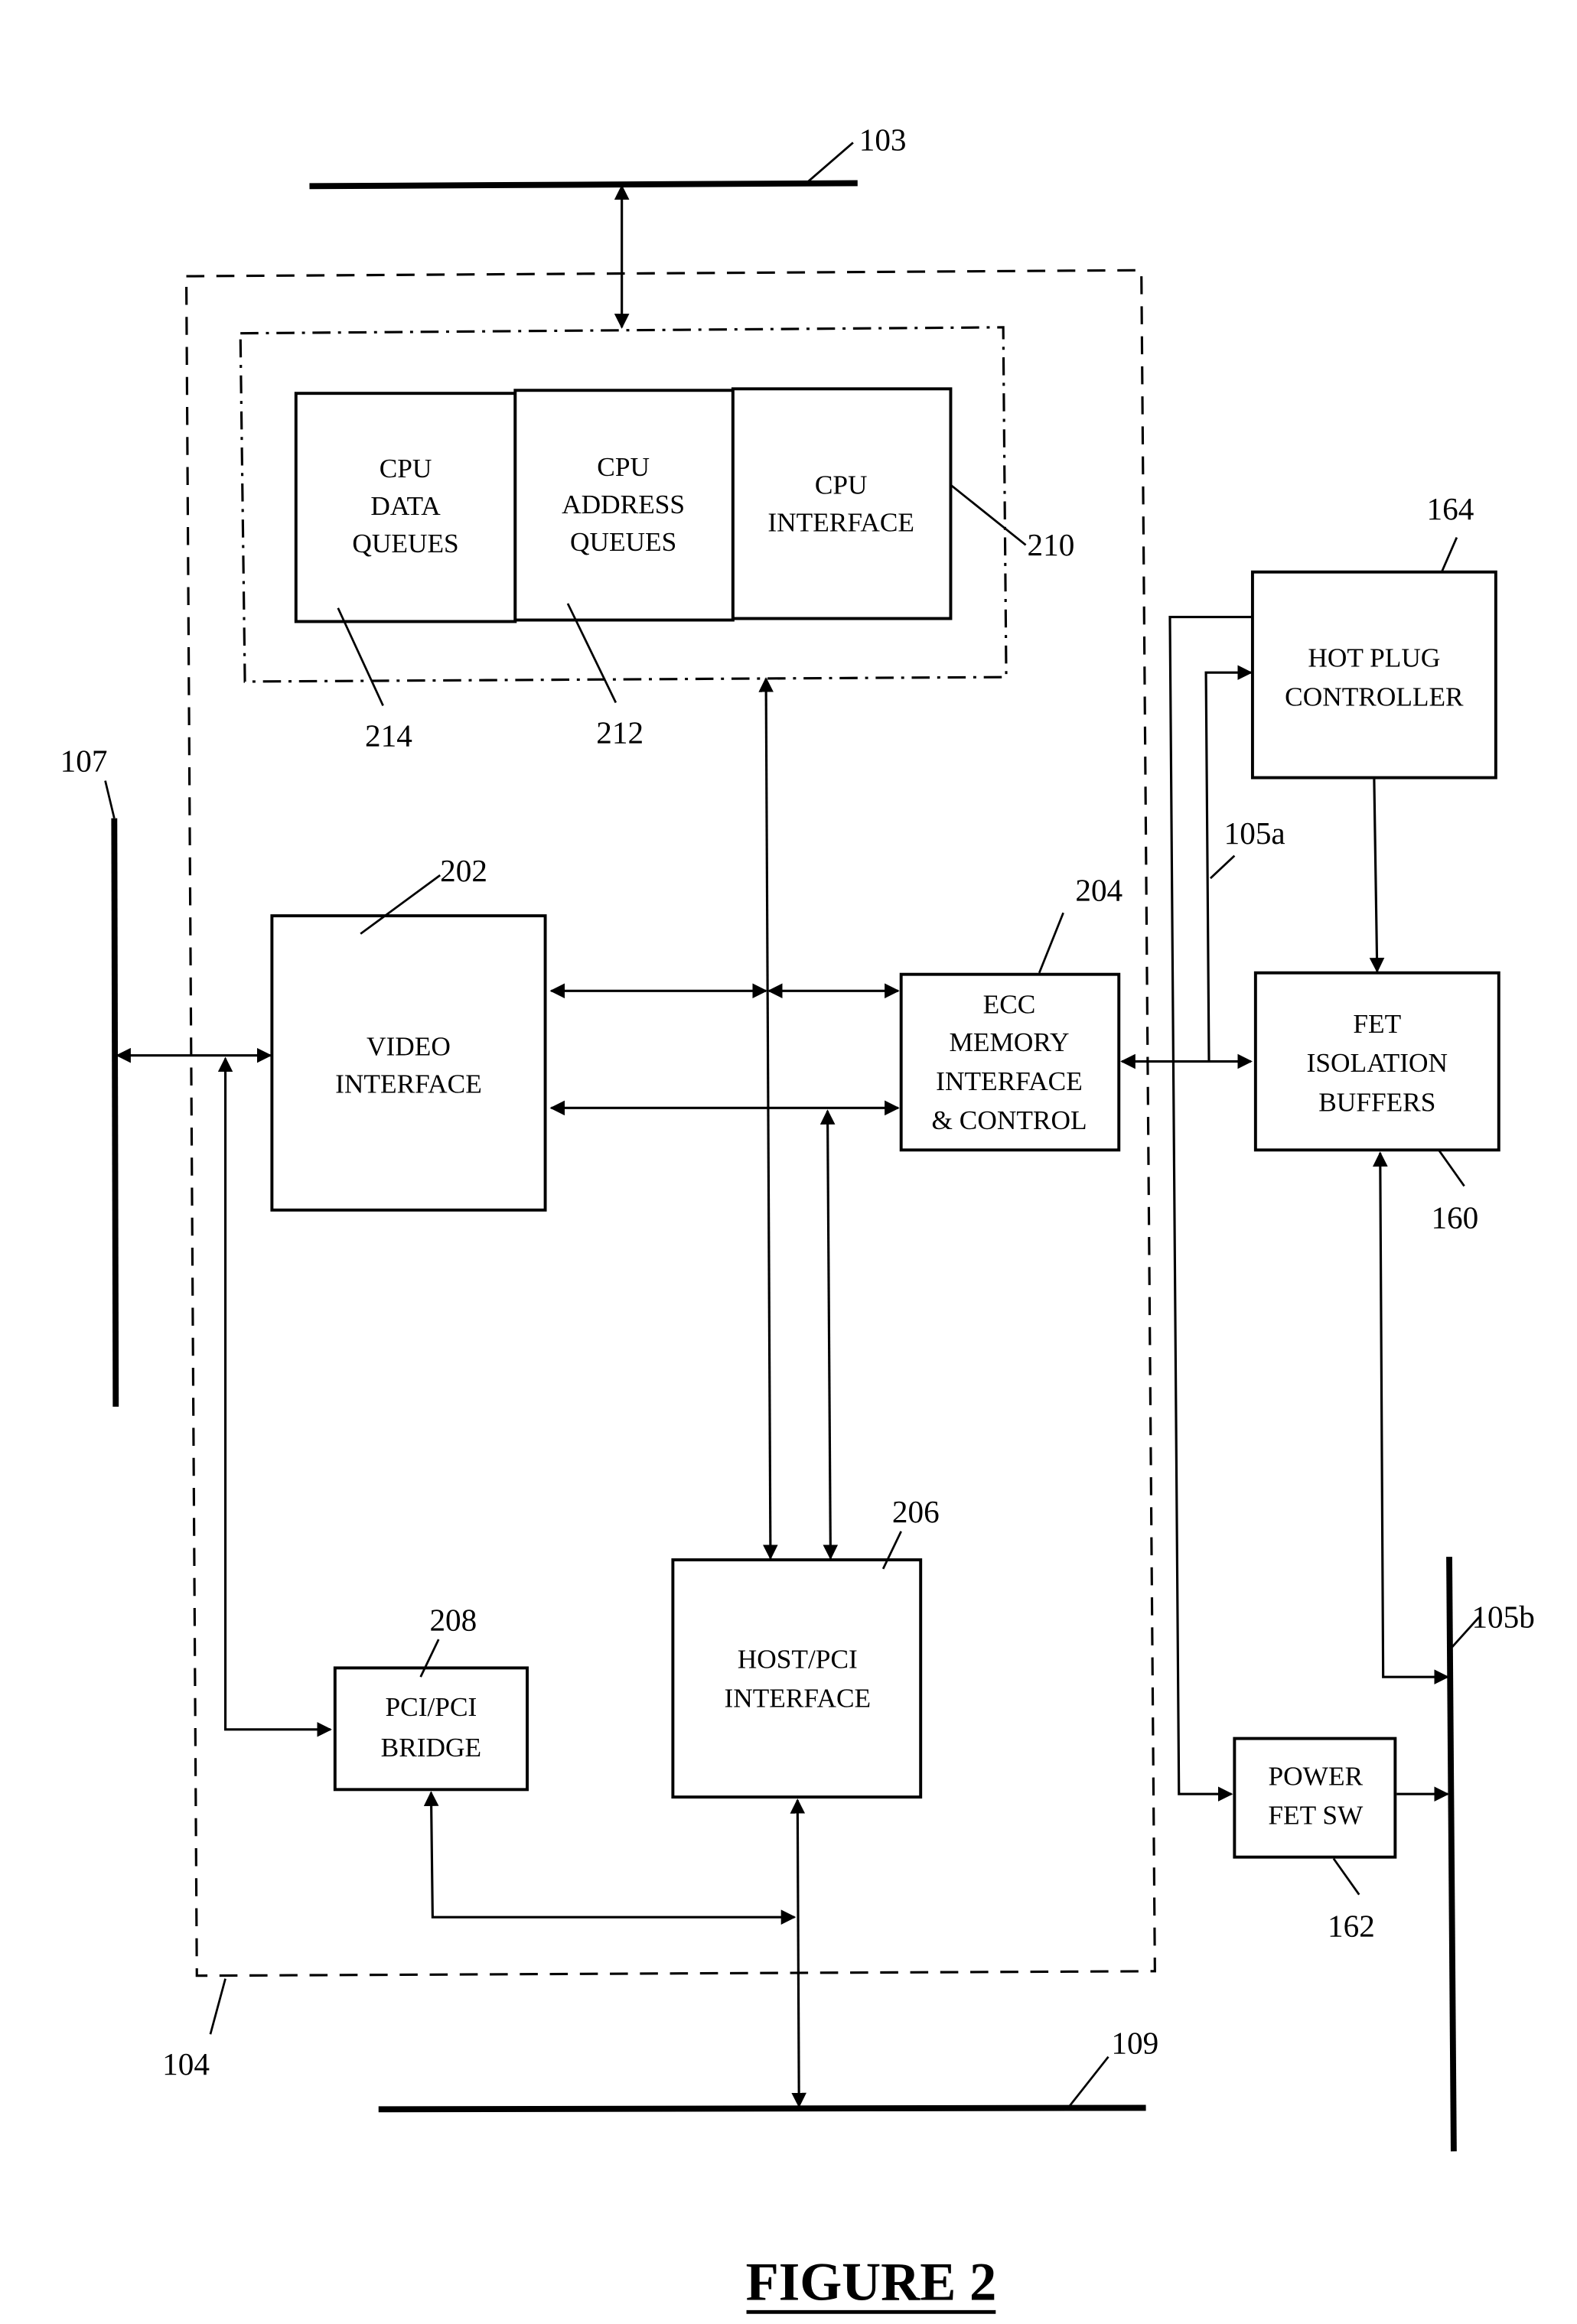 Image resolution: width=1577 pixels, height=2324 pixels. I want to click on block-label: FET SW, so click(1316, 1815).